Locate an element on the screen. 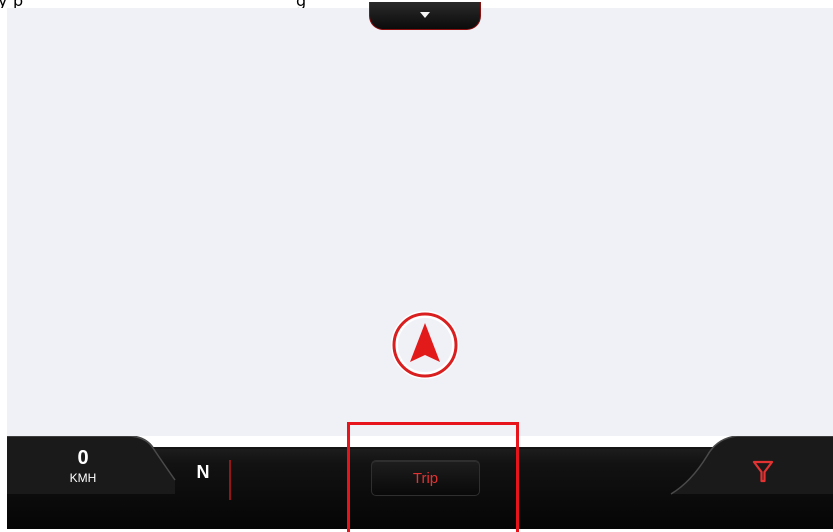 The height and width of the screenshot is (532, 833). speed-value: 0 is located at coordinates (83, 458).